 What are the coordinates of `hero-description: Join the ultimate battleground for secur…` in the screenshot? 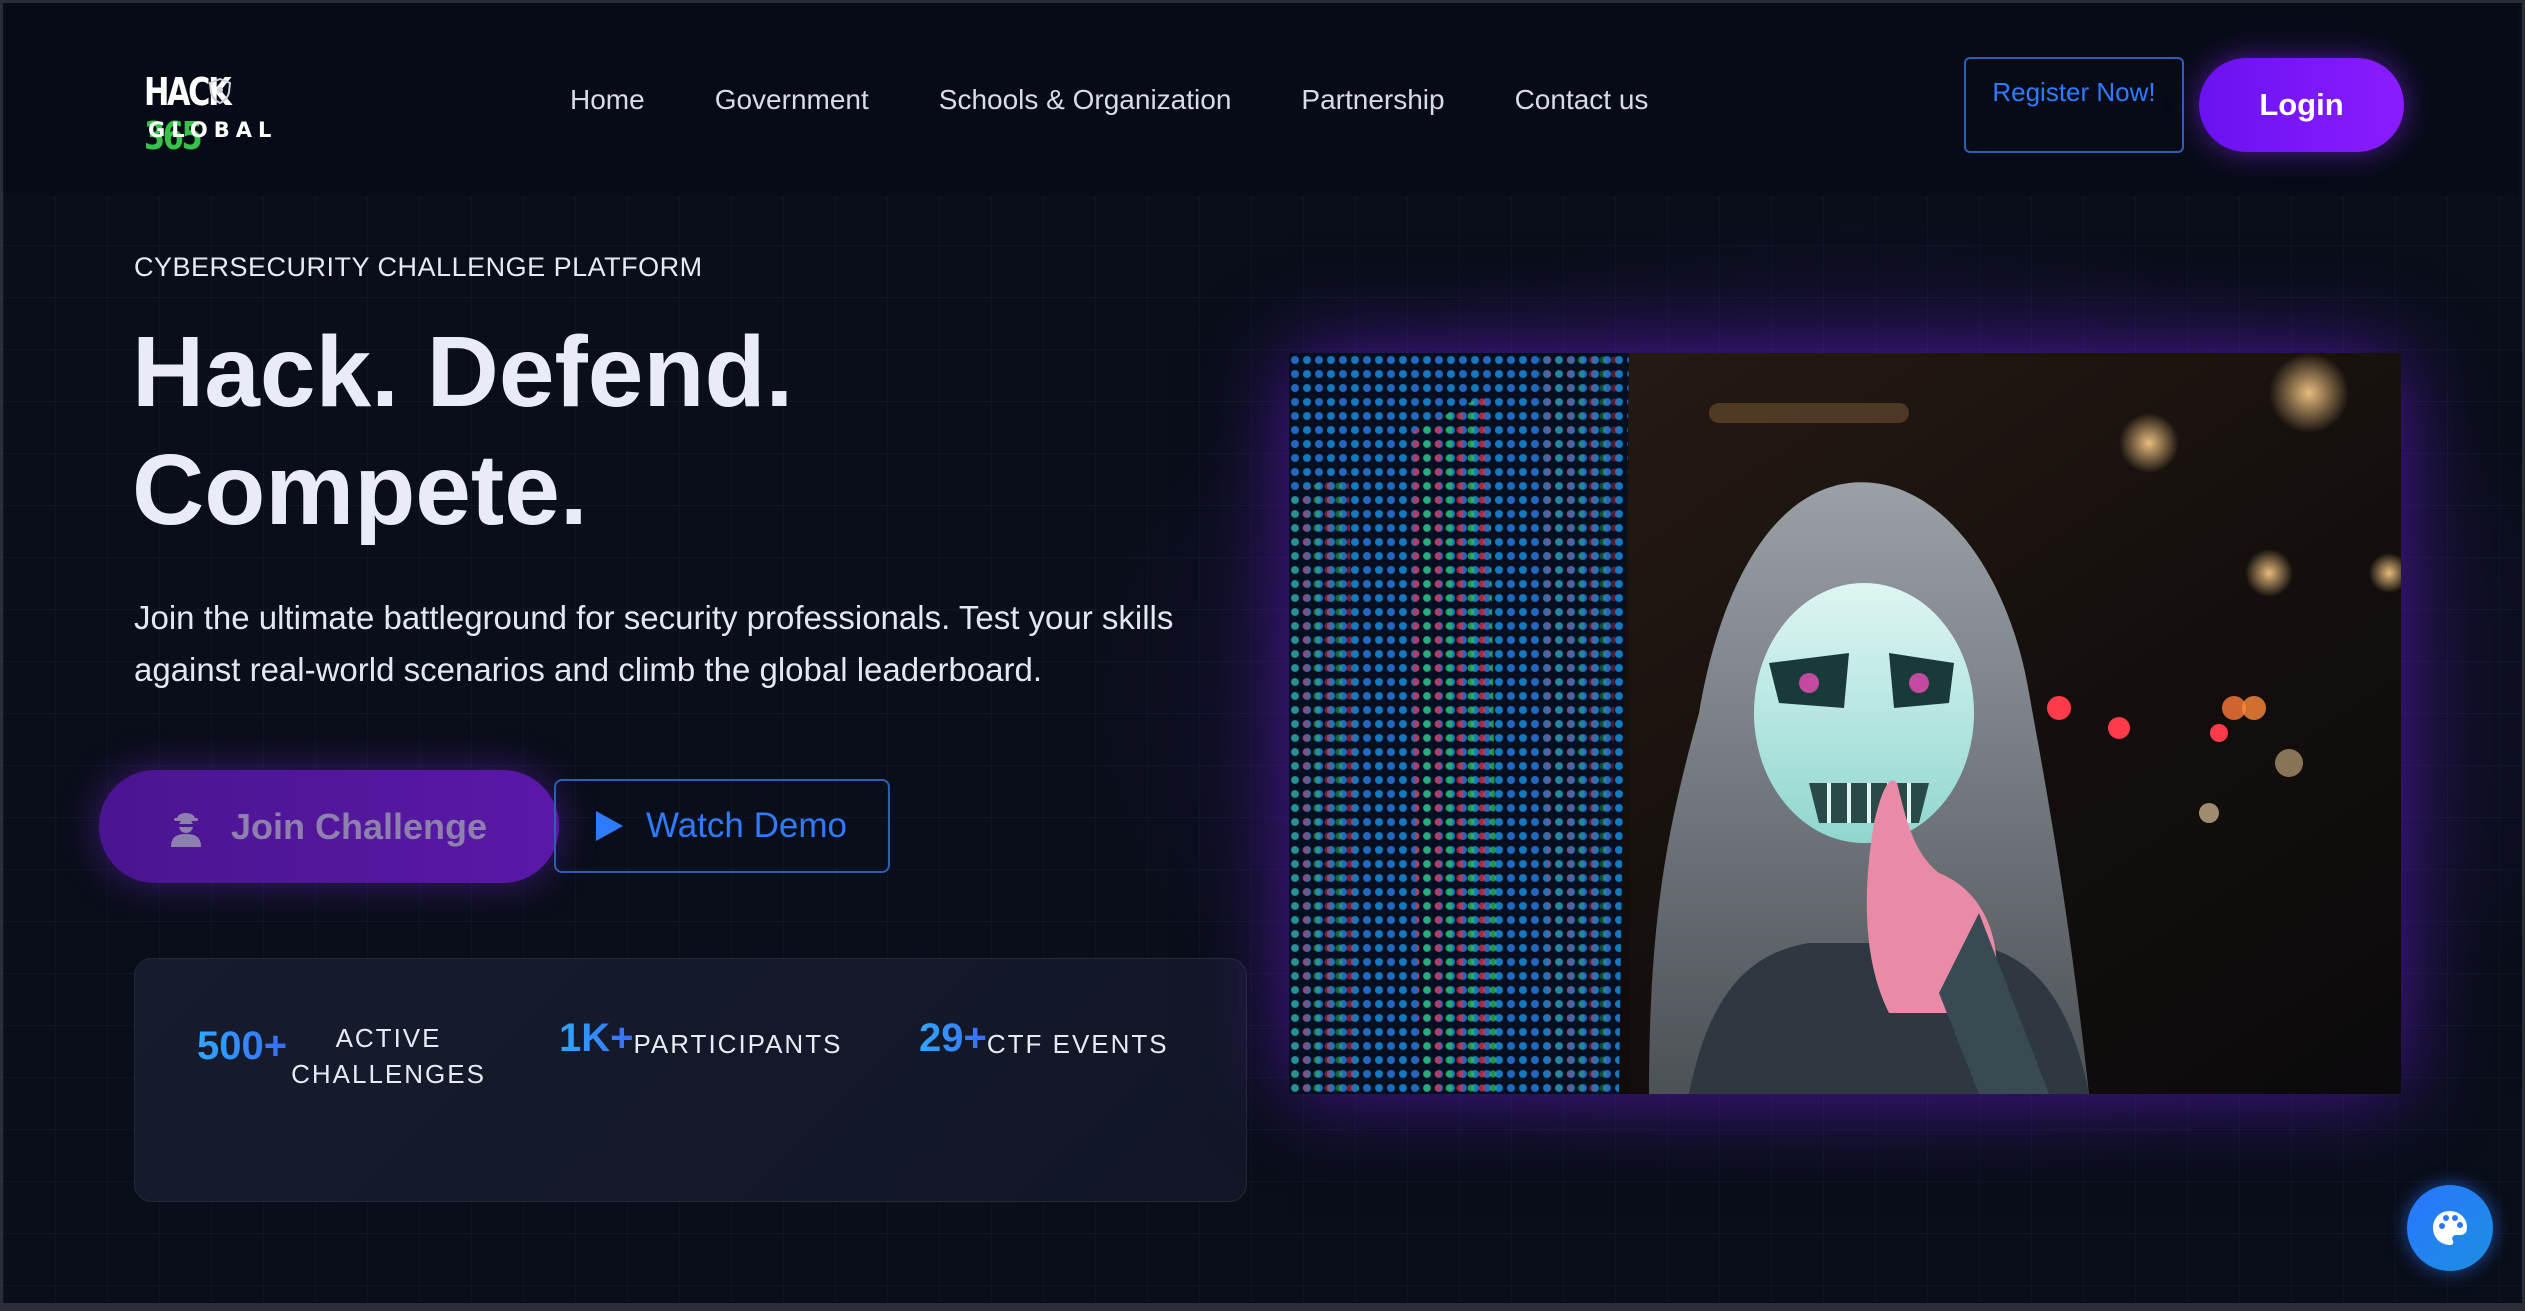 It's located at (654, 643).